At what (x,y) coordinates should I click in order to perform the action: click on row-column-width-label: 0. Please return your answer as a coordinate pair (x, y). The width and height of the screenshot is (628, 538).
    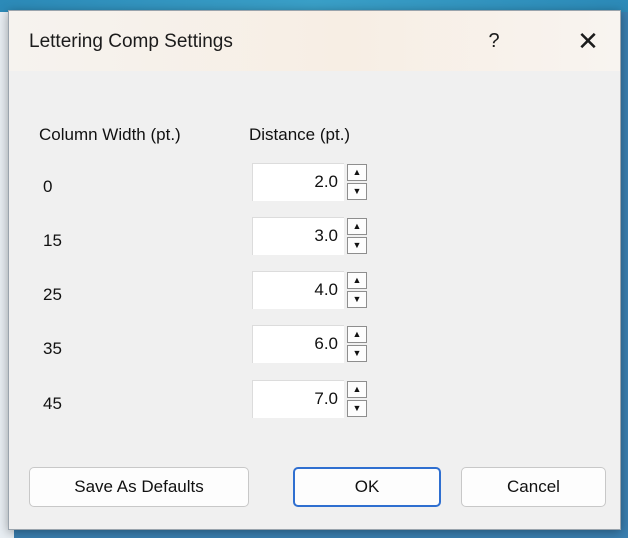
    Looking at the image, I should click on (48, 186).